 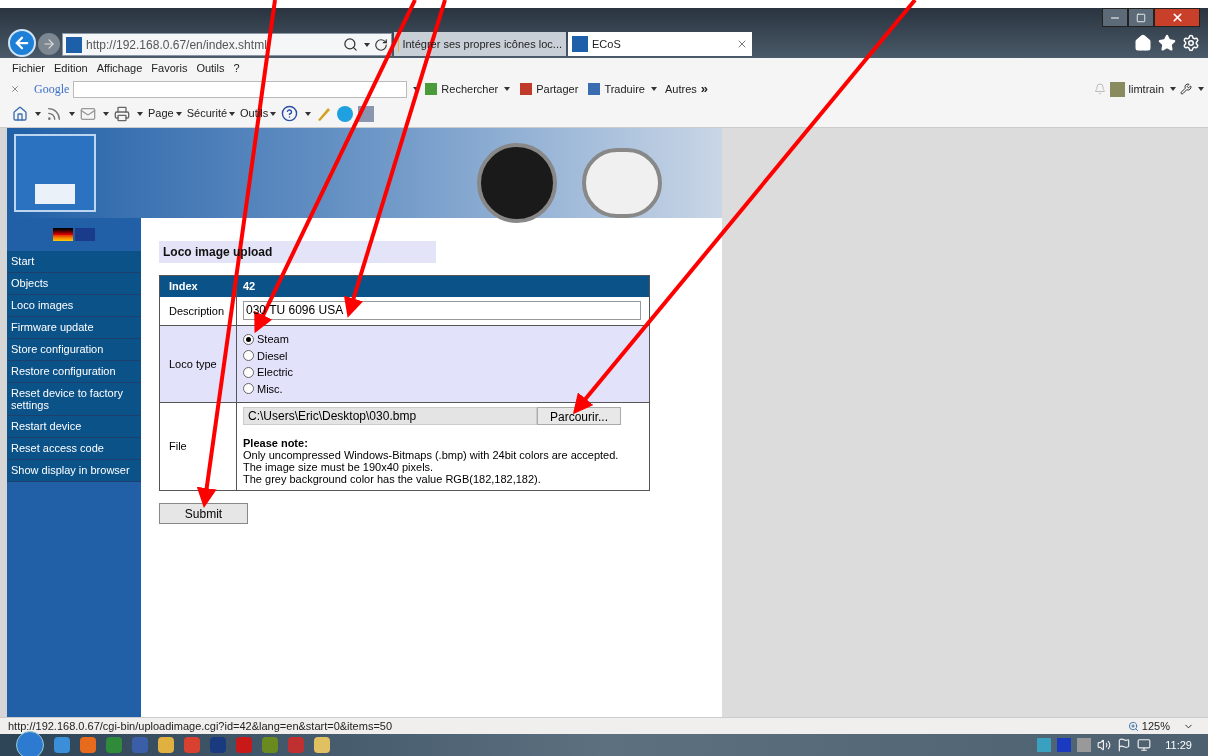 What do you see at coordinates (198, 286) in the screenshot?
I see `table-header-cell: Index` at bounding box center [198, 286].